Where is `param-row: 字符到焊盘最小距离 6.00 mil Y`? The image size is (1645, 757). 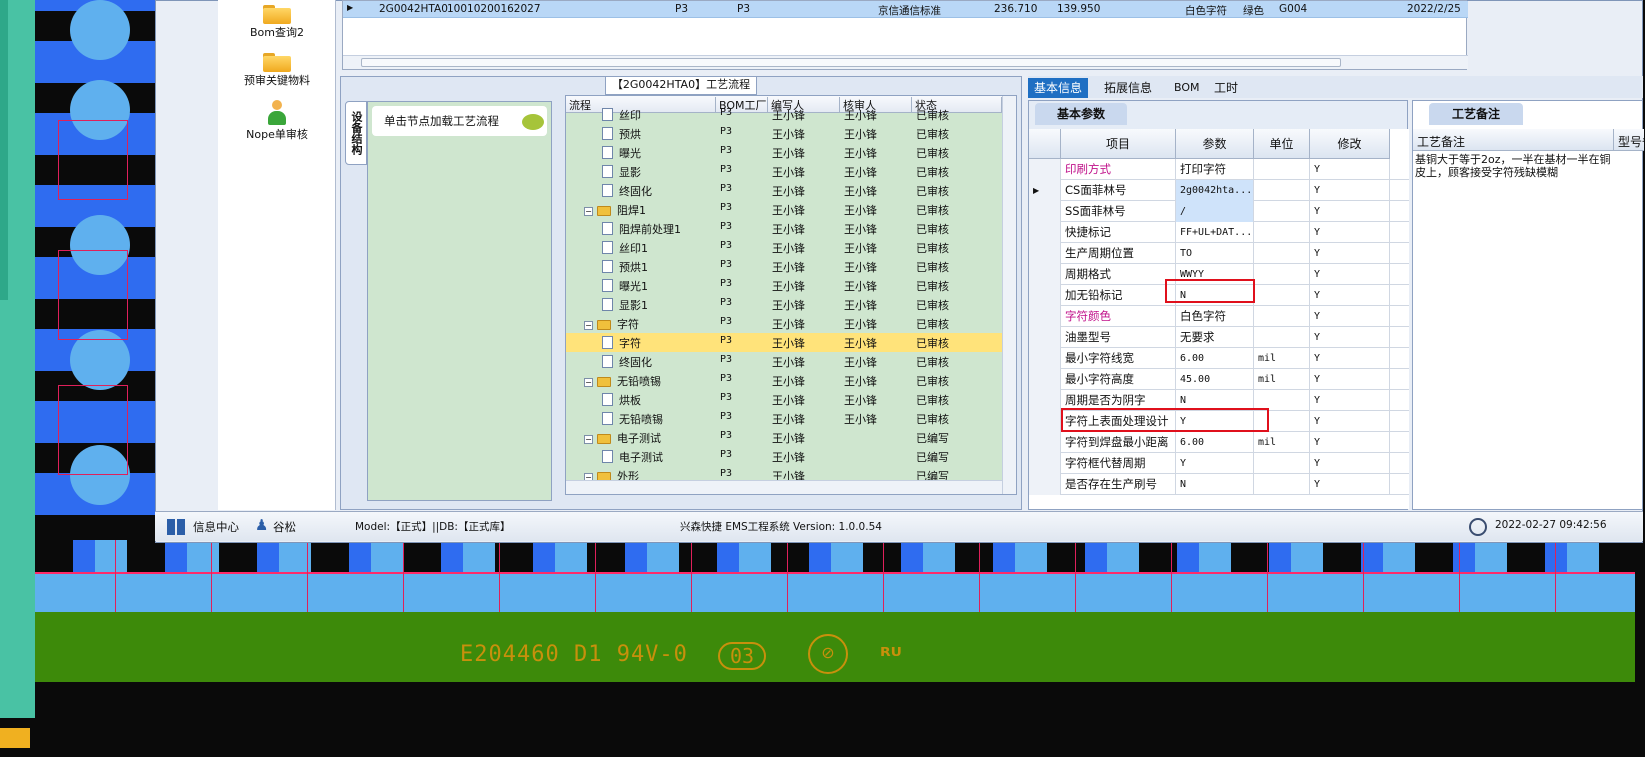 param-row: 字符到焊盘最小距离 6.00 mil Y is located at coordinates (1219, 442).